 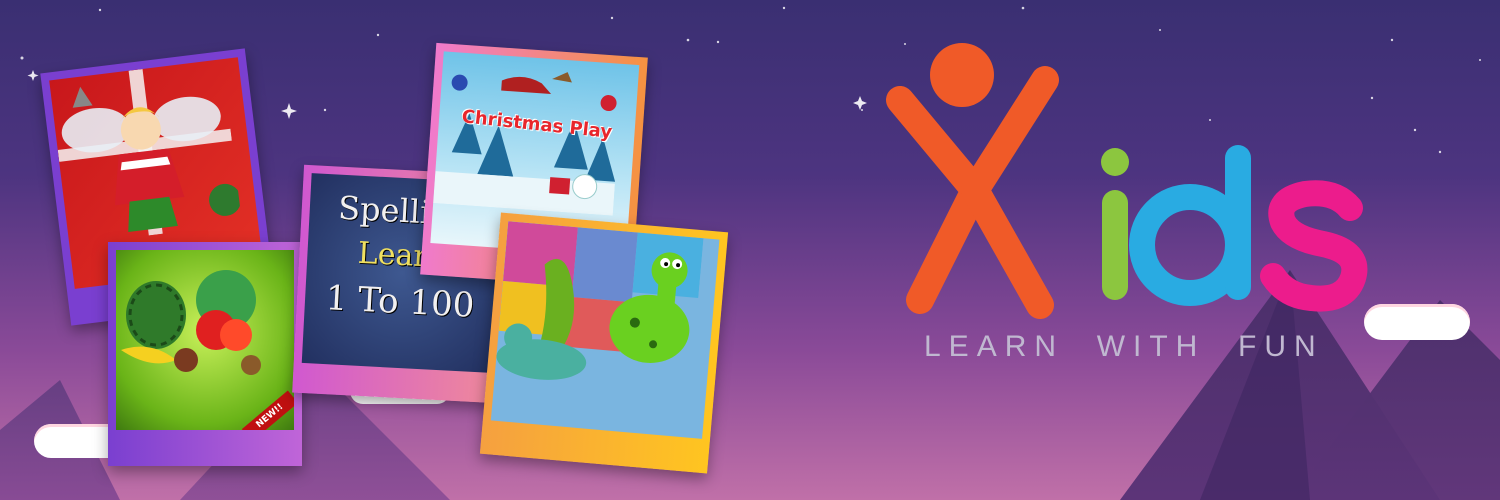 I want to click on vegetables-artwork: NEW!!, so click(x=205, y=340).